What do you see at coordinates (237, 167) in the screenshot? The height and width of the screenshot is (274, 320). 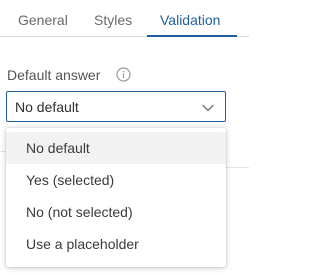 I see `background-divider` at bounding box center [237, 167].